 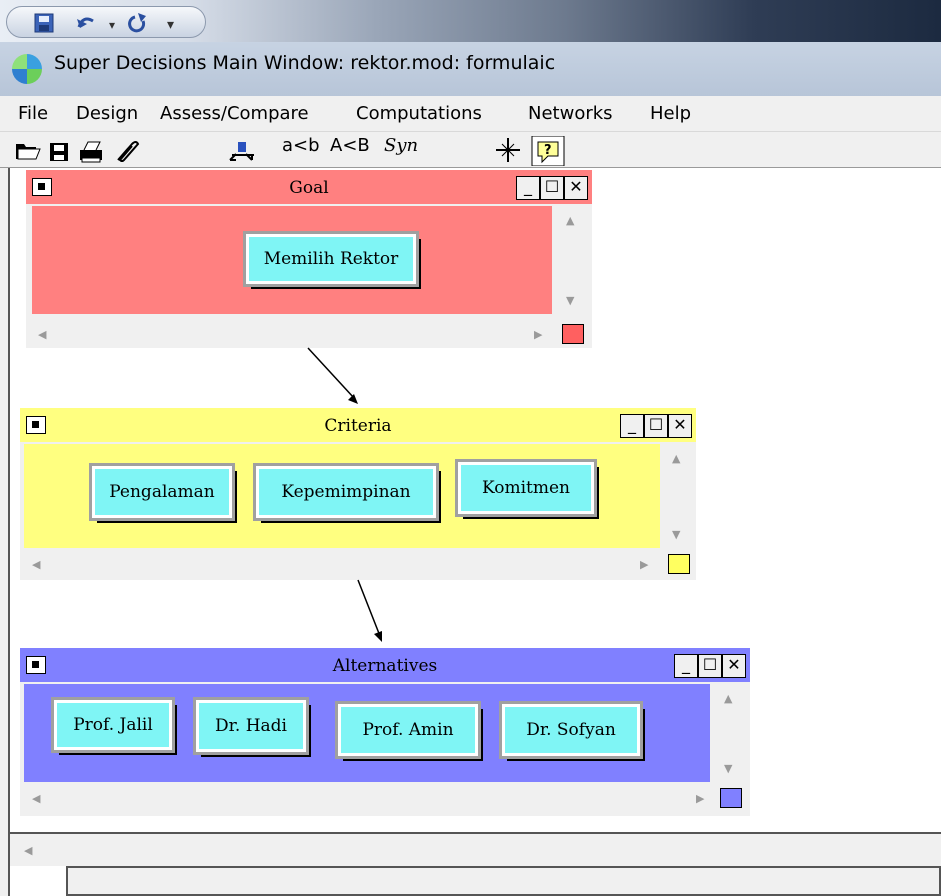 I want to click on syn-button: Syn, so click(x=401, y=145).